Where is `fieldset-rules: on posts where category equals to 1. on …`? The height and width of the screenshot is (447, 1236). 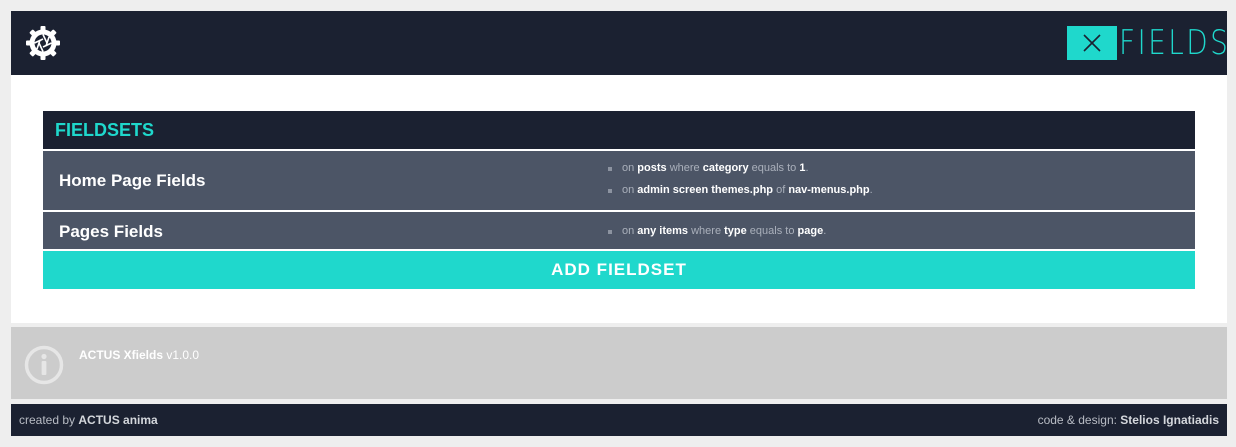 fieldset-rules: on posts where category equals to 1. on … is located at coordinates (740, 185).